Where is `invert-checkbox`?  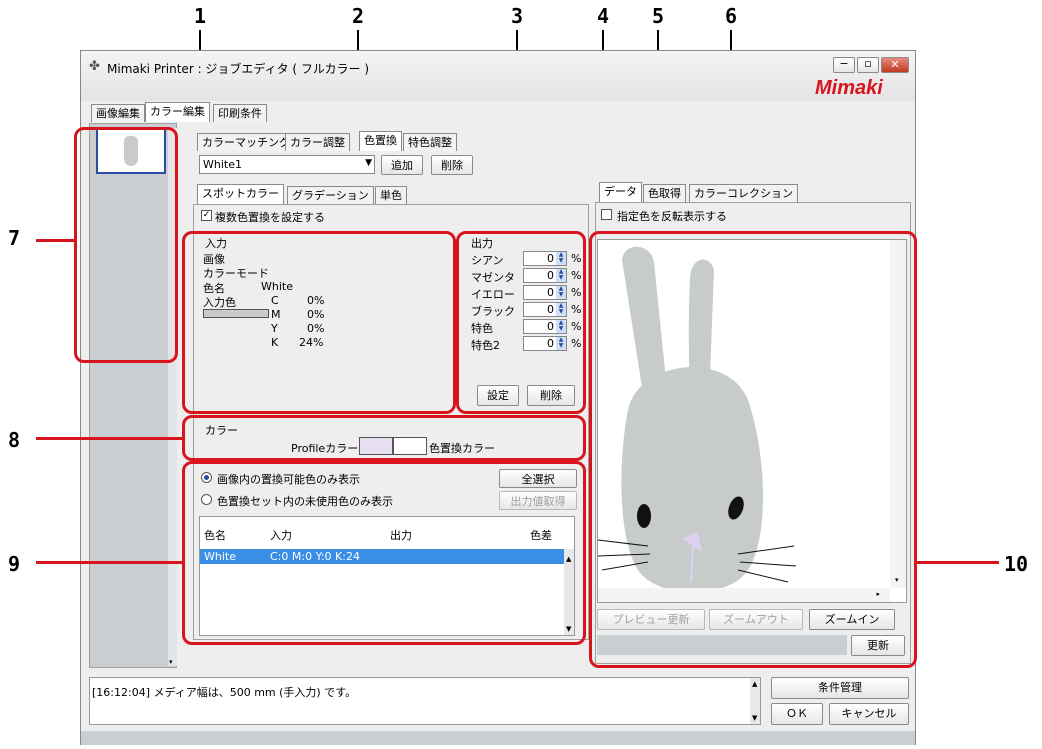 invert-checkbox is located at coordinates (606, 214).